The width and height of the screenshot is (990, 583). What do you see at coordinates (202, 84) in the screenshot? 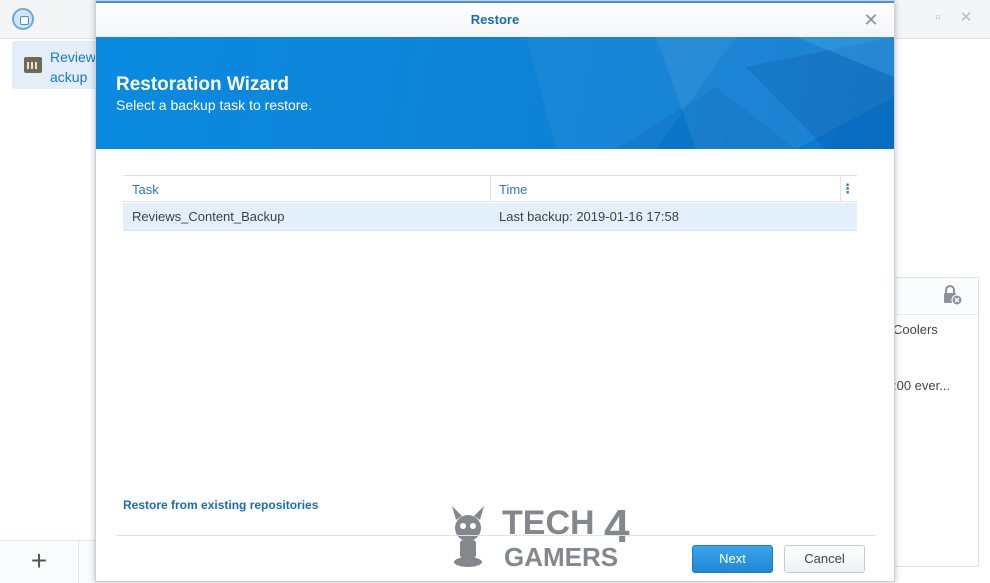
I see `wizard-title: Restoration Wizard` at bounding box center [202, 84].